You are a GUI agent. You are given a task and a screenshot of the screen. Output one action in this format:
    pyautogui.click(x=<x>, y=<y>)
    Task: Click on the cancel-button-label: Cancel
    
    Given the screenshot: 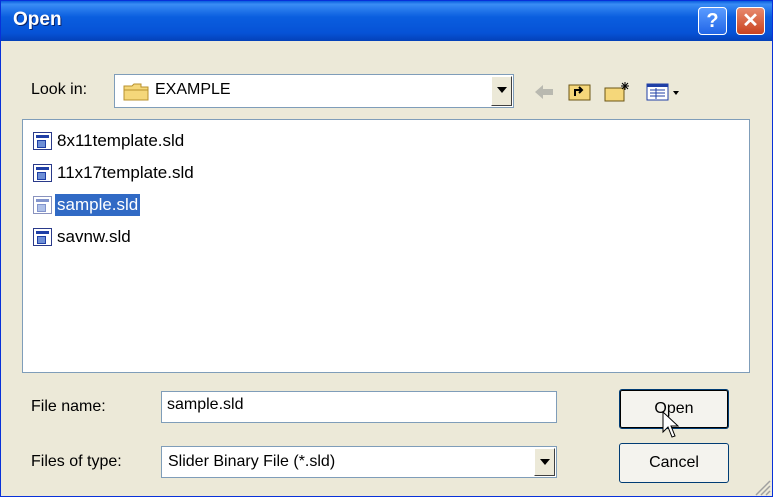 What is the action you would take?
    pyautogui.click(x=674, y=462)
    